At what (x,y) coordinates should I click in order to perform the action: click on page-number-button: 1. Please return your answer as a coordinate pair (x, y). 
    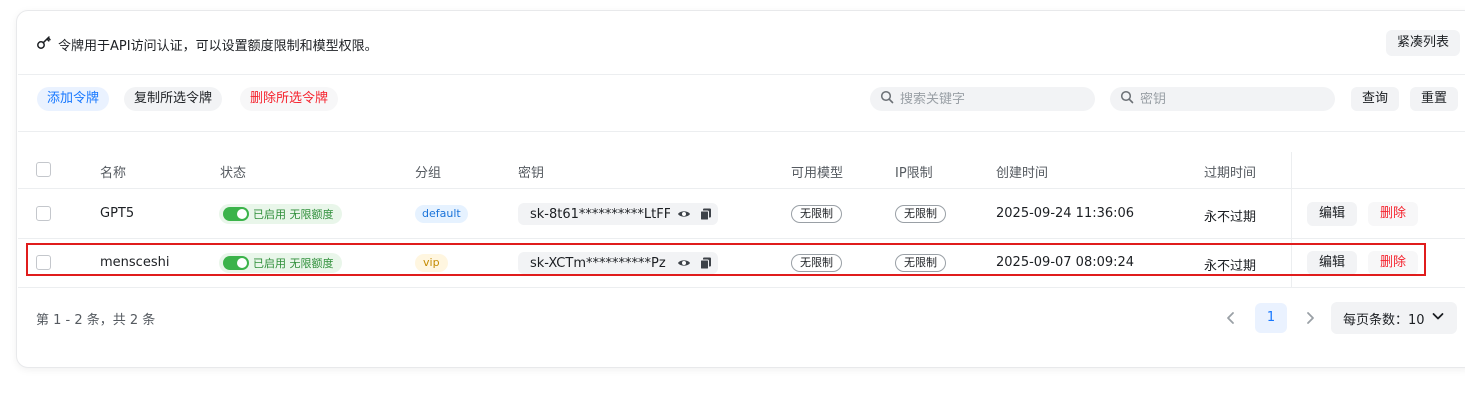
    Looking at the image, I should click on (1271, 318).